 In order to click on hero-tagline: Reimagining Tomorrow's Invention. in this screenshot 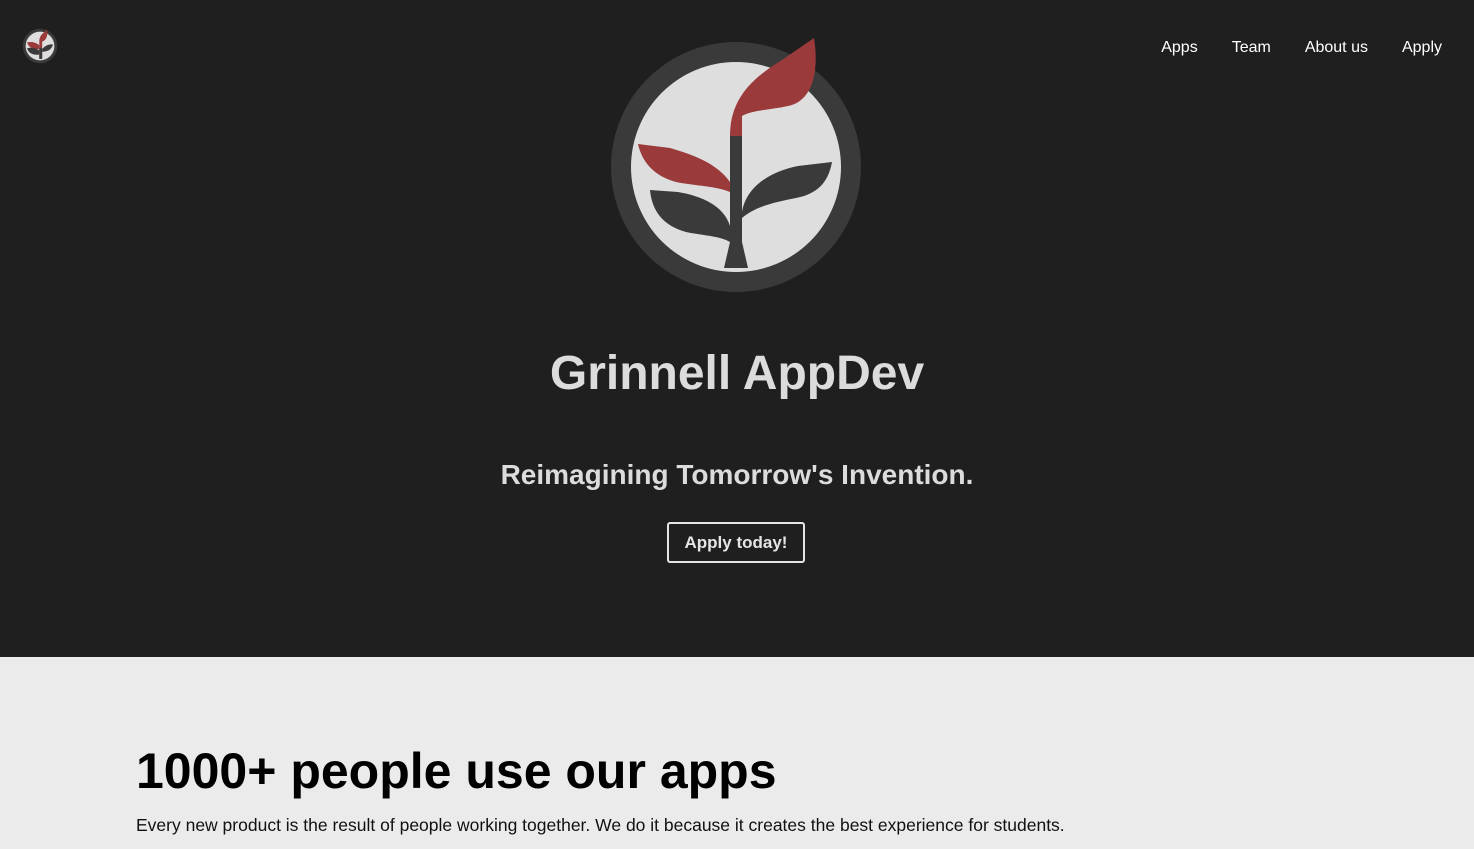, I will do `click(737, 474)`.